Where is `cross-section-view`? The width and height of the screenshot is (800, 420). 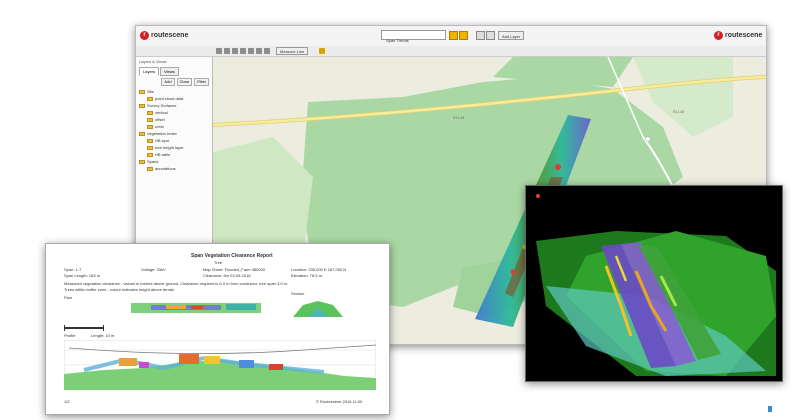 cross-section-view is located at coordinates (318, 309).